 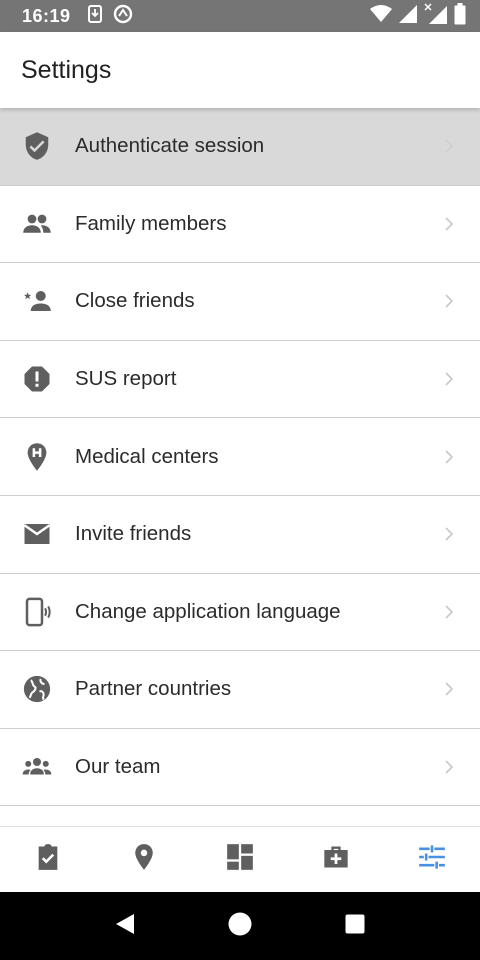 I want to click on report-alert-icon, so click(x=37, y=379).